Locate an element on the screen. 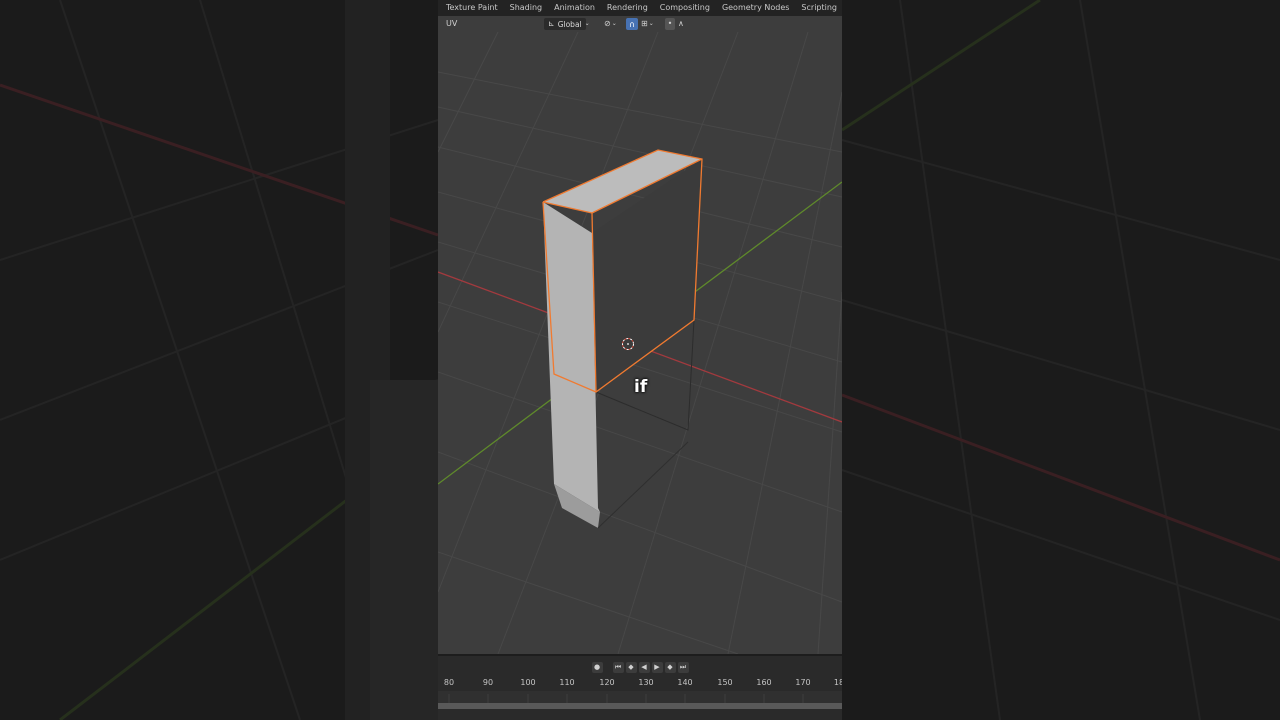 This screenshot has height=720, width=1280. snap-target-dropdown: ⊞ ⌄ is located at coordinates (647, 24).